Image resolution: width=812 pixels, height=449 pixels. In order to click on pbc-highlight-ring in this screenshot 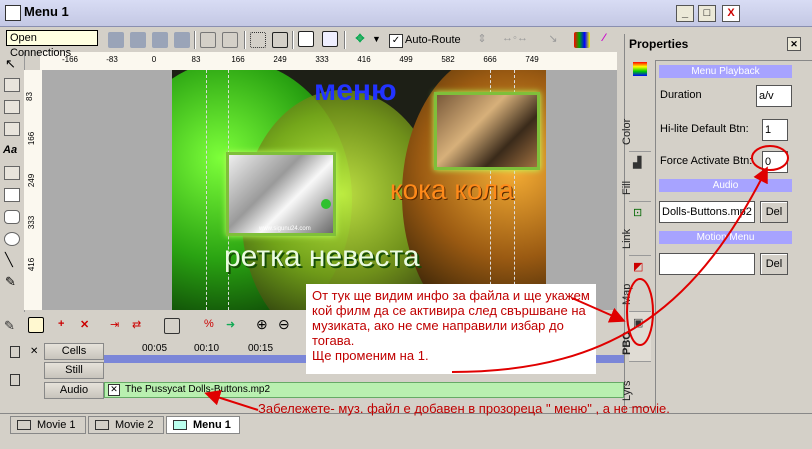, I will do `click(640, 312)`.